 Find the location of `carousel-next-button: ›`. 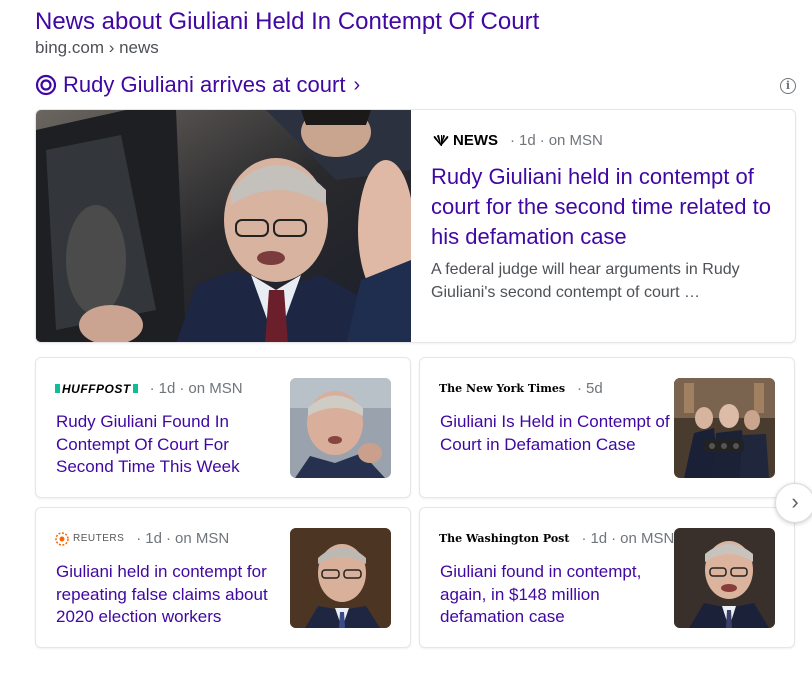

carousel-next-button: › is located at coordinates (793, 503).